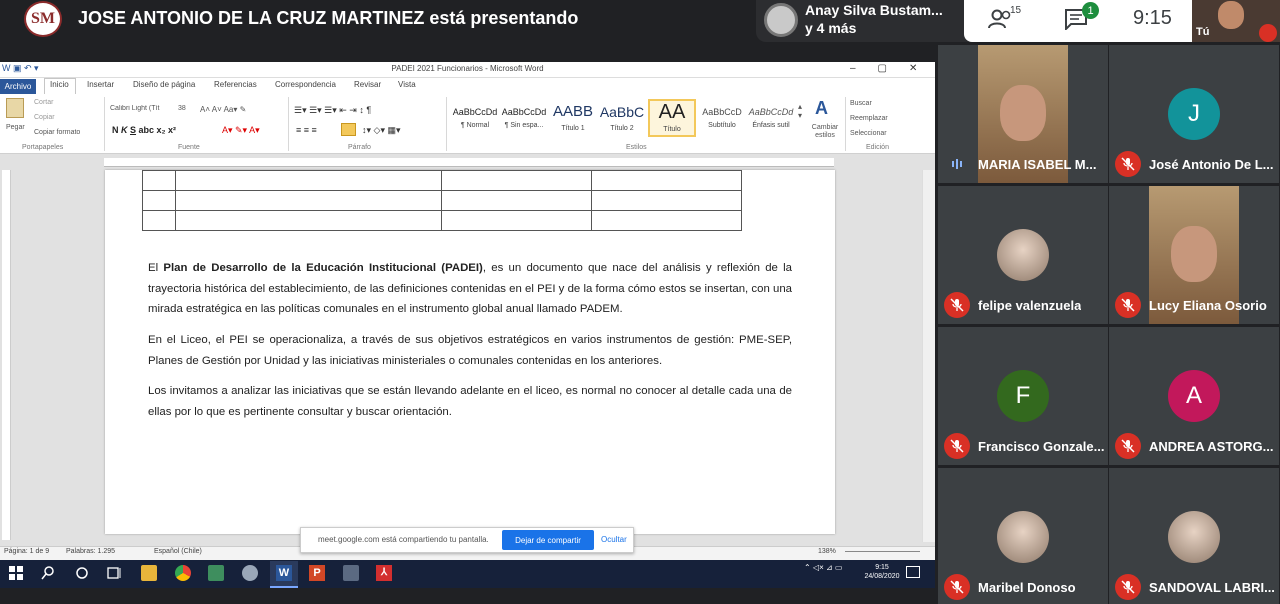 The image size is (1280, 604). I want to click on notifications-icon, so click(913, 572).